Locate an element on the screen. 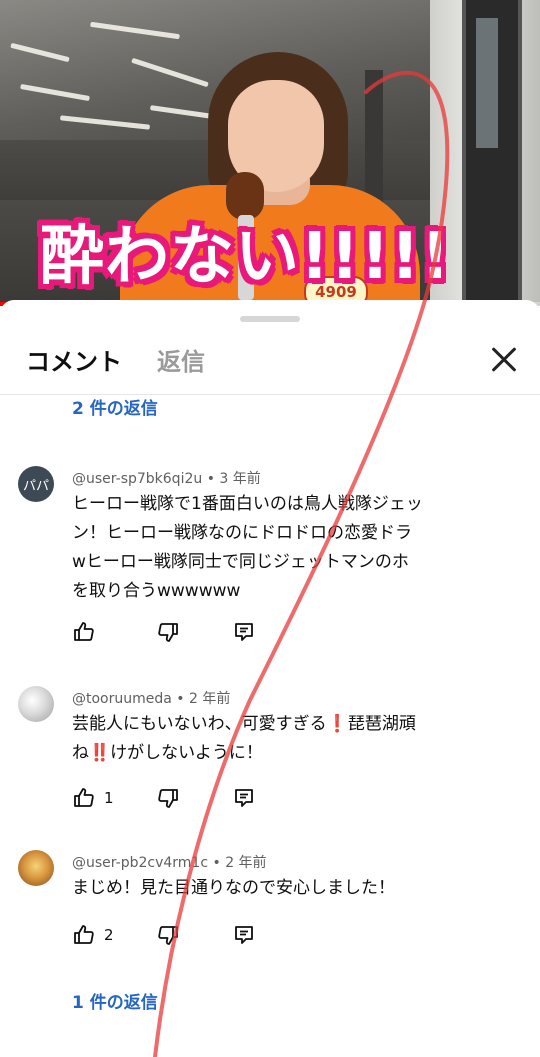 This screenshot has height=1057, width=540. like-count: 2 is located at coordinates (109, 935).